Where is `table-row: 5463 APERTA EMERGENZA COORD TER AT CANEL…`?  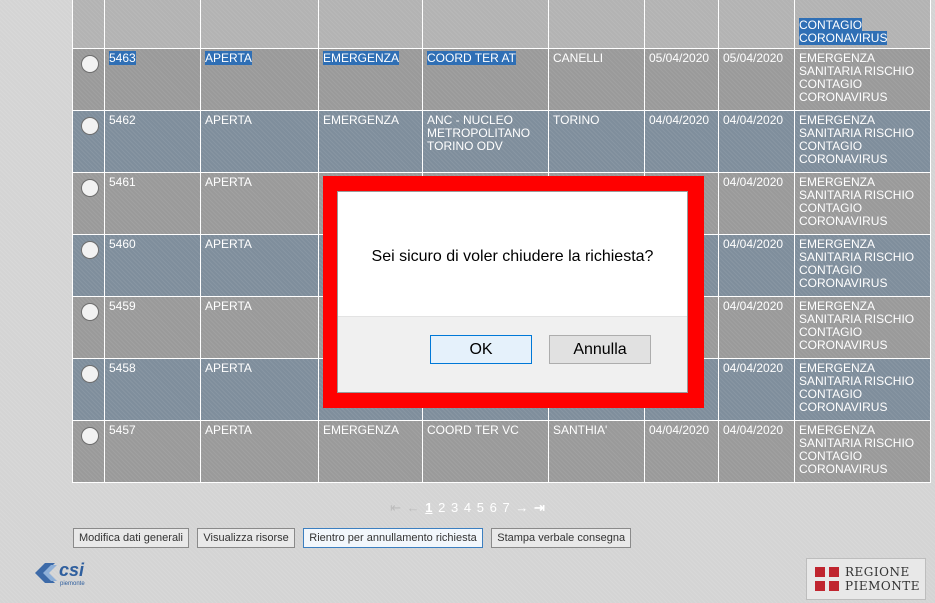
table-row: 5463 APERTA EMERGENZA COORD TER AT CANEL… is located at coordinates (501, 79).